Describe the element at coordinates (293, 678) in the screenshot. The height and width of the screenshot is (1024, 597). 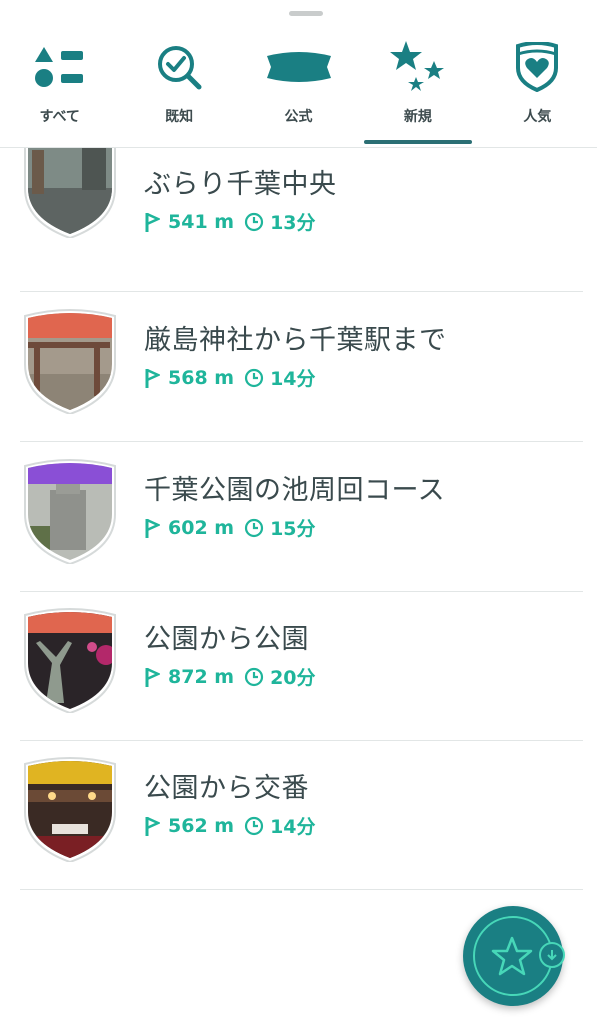
I see `route-duration: 20分` at that location.